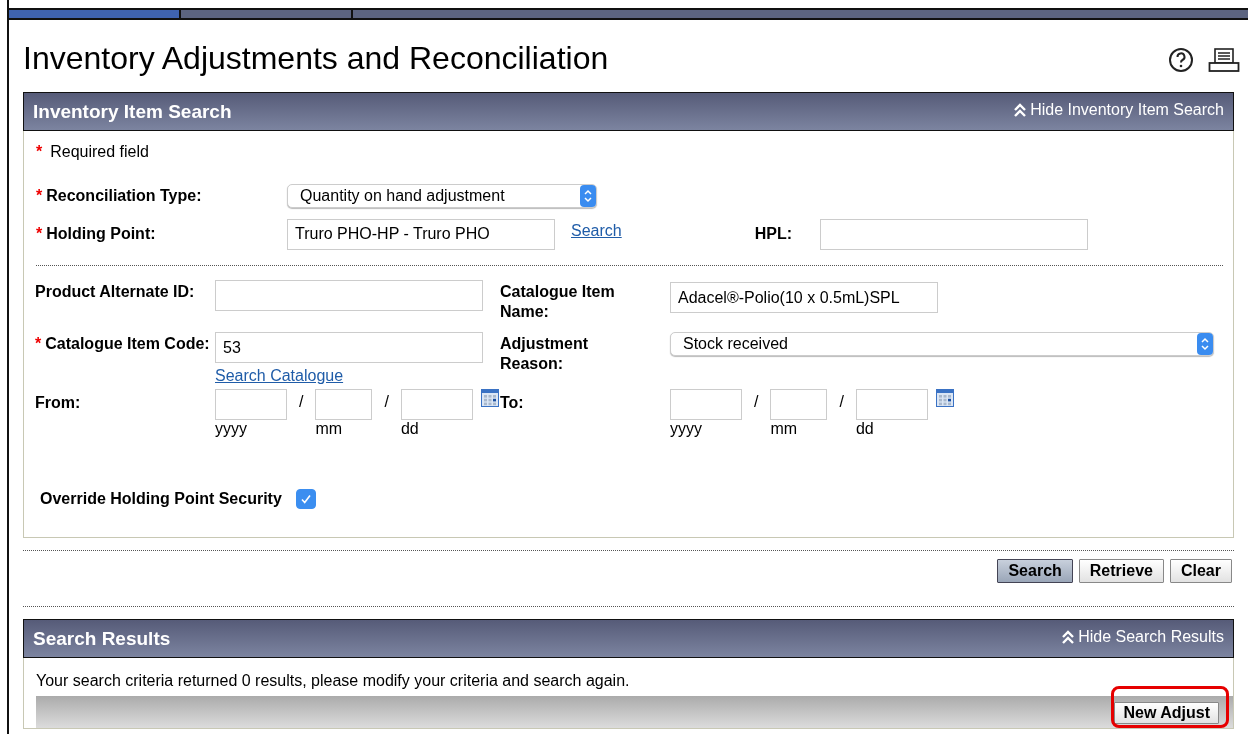 The width and height of the screenshot is (1254, 734). What do you see at coordinates (101, 234) in the screenshot?
I see `field-label: Holding Point:` at bounding box center [101, 234].